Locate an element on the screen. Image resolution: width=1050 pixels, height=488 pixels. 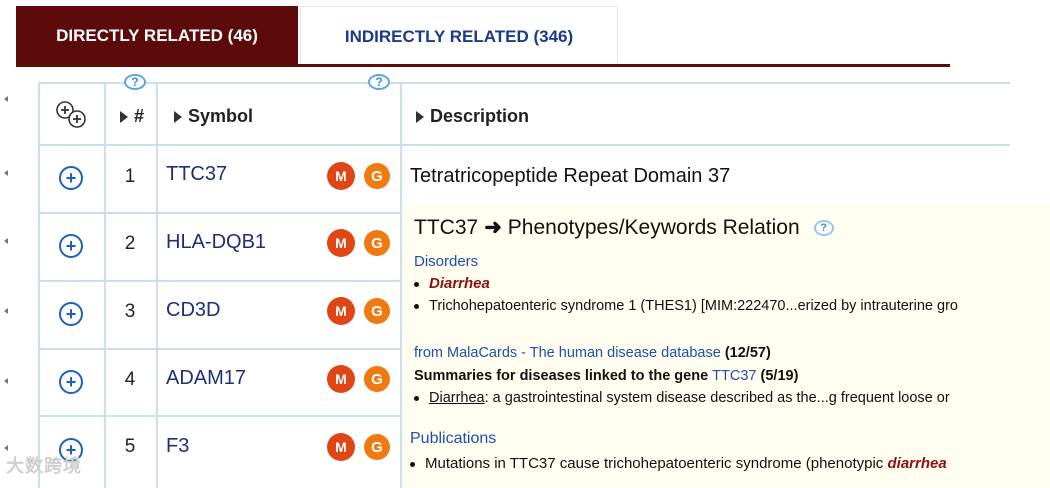
disorders-heading: Disorders is located at coordinates (446, 261).